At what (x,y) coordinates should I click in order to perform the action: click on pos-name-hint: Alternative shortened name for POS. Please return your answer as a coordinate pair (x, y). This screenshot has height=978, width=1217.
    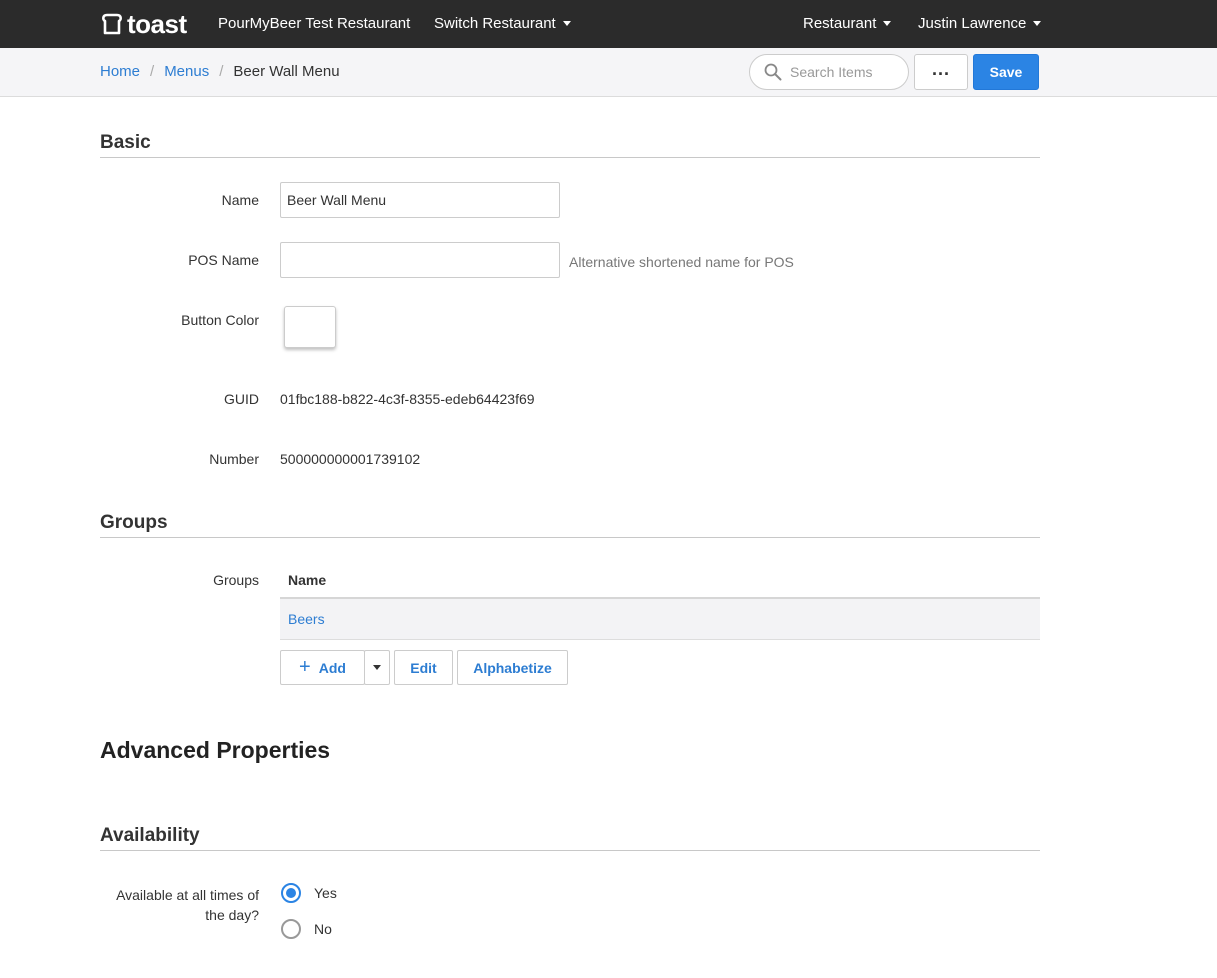
    Looking at the image, I should click on (681, 262).